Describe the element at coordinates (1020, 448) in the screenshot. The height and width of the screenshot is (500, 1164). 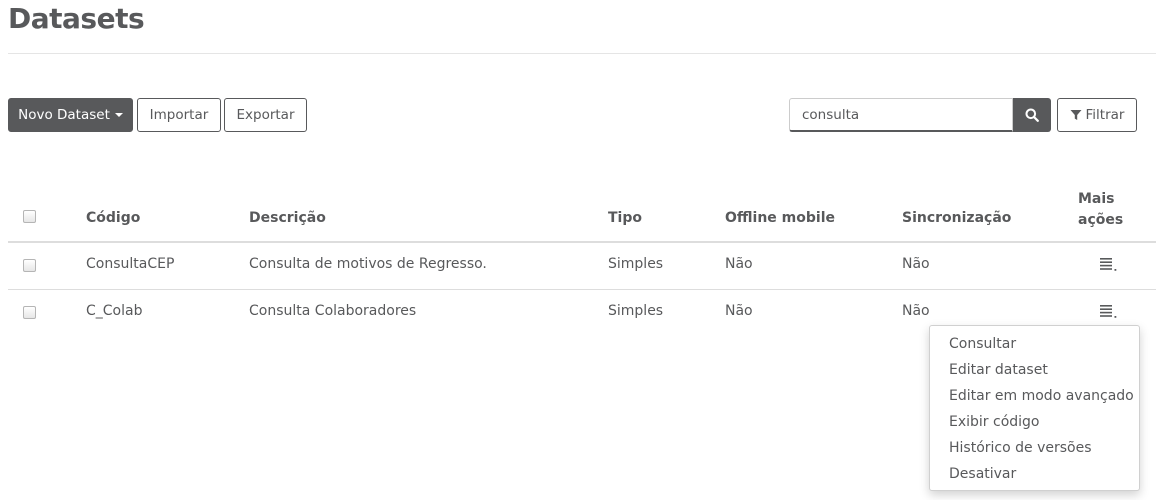
I see `menu-item-historico-versoes: Histórico de versões` at that location.